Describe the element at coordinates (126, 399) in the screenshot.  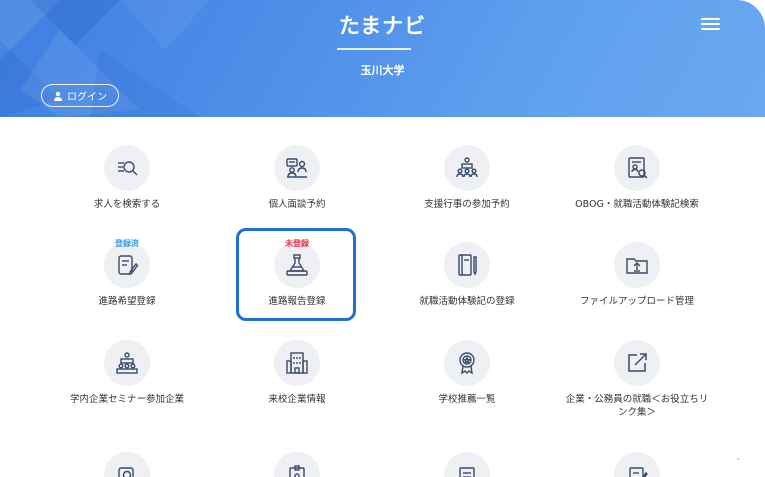
I see `tile-label: 学内企業セミナー参加企業` at that location.